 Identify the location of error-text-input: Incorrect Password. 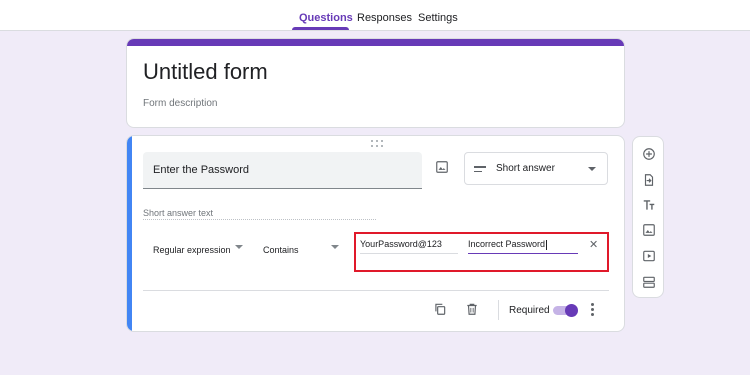
(523, 246).